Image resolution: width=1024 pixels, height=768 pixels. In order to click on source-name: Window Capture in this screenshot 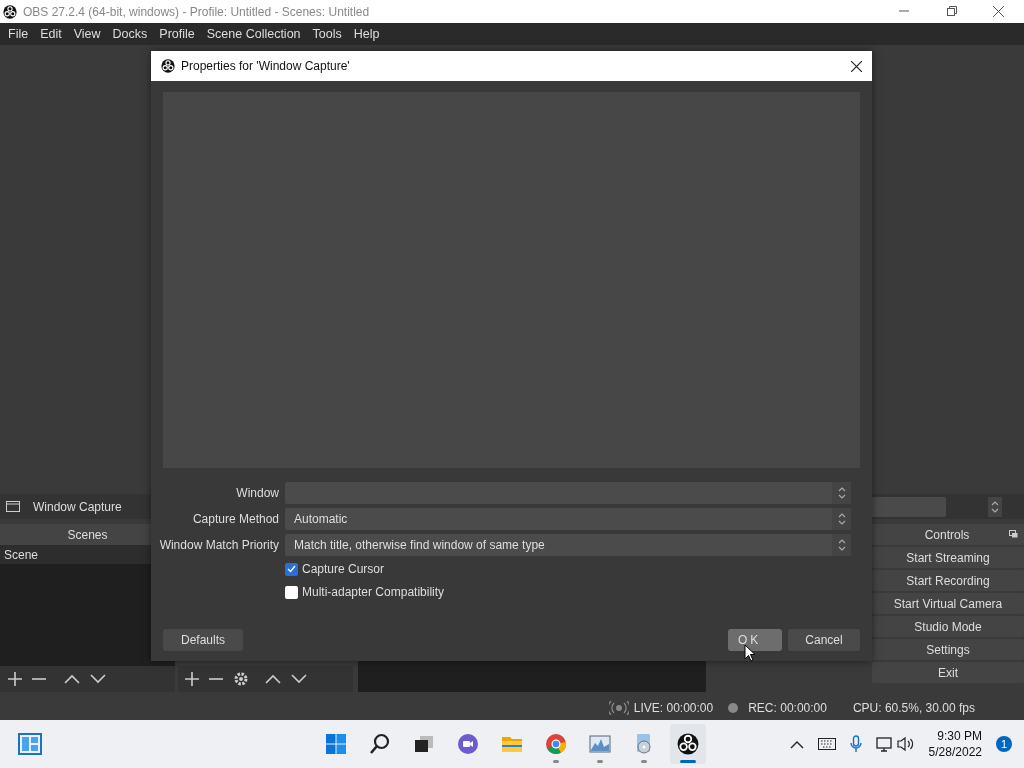, I will do `click(77, 507)`.